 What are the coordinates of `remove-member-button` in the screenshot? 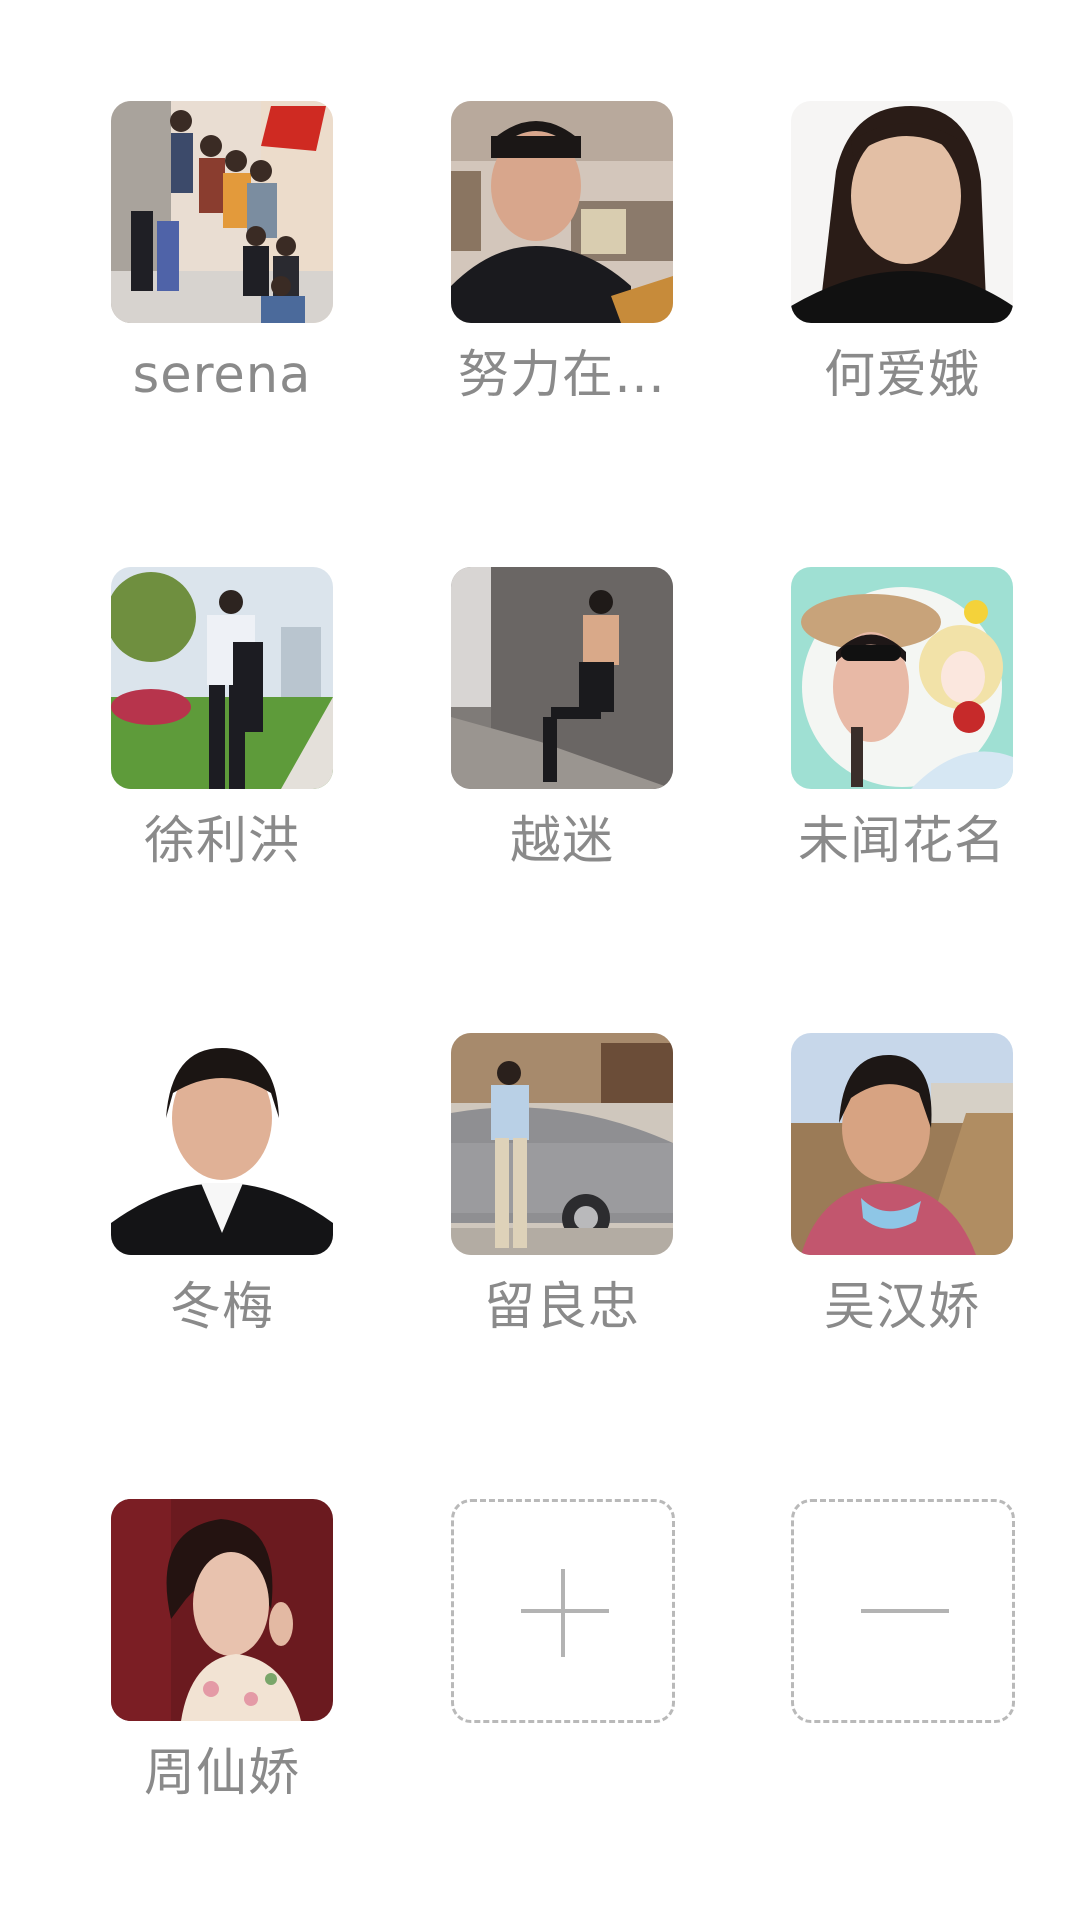 It's located at (903, 1611).